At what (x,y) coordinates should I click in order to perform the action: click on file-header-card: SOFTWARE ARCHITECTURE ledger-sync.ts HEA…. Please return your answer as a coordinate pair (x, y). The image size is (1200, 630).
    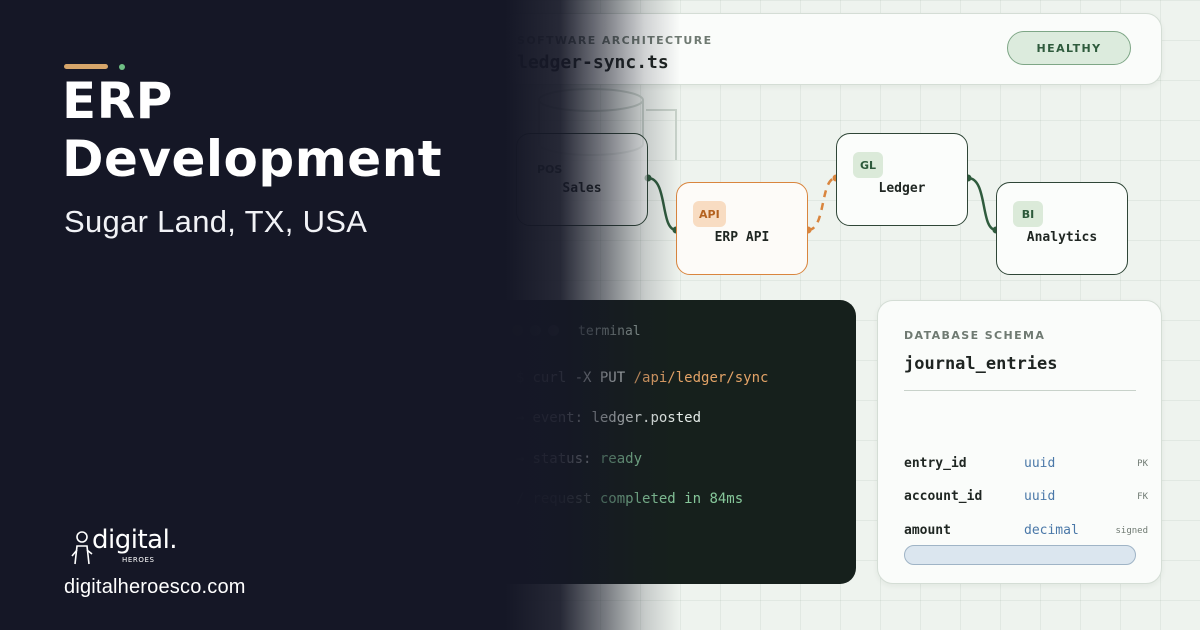
    Looking at the image, I should click on (831, 49).